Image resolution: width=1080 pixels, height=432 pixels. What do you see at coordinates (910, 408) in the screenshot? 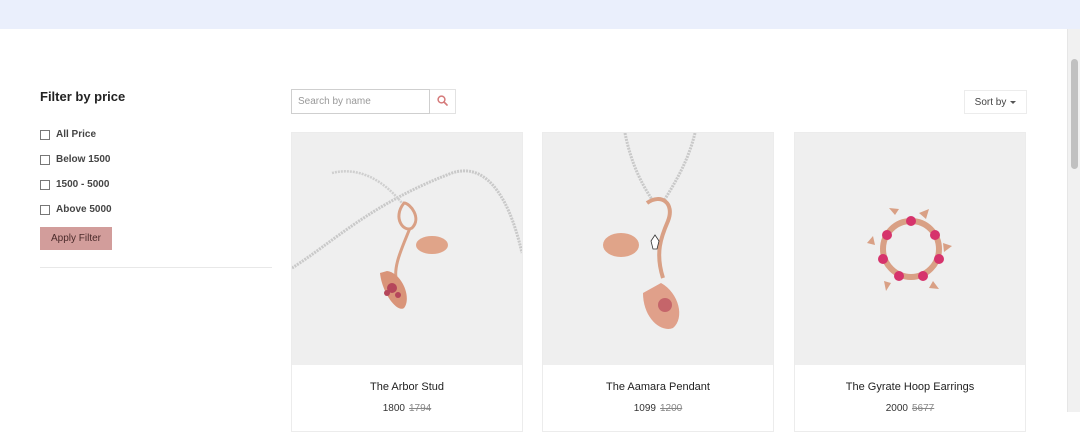
I see `product-price: 2000 5677` at bounding box center [910, 408].